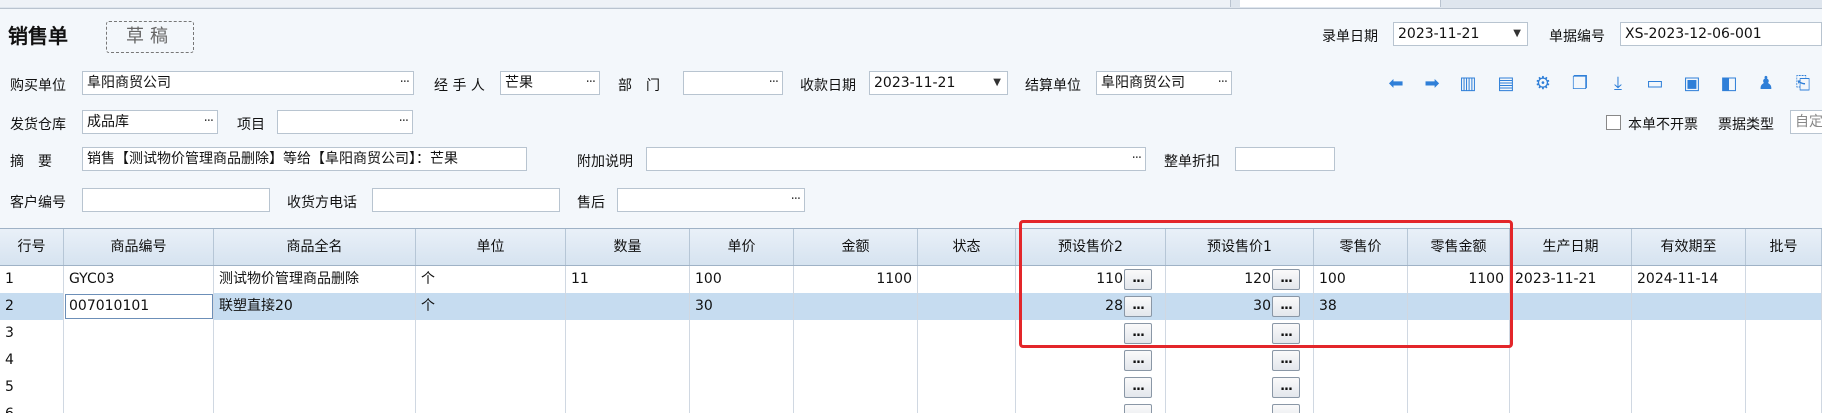  Describe the element at coordinates (466, 200) in the screenshot. I see `phone-field` at that location.